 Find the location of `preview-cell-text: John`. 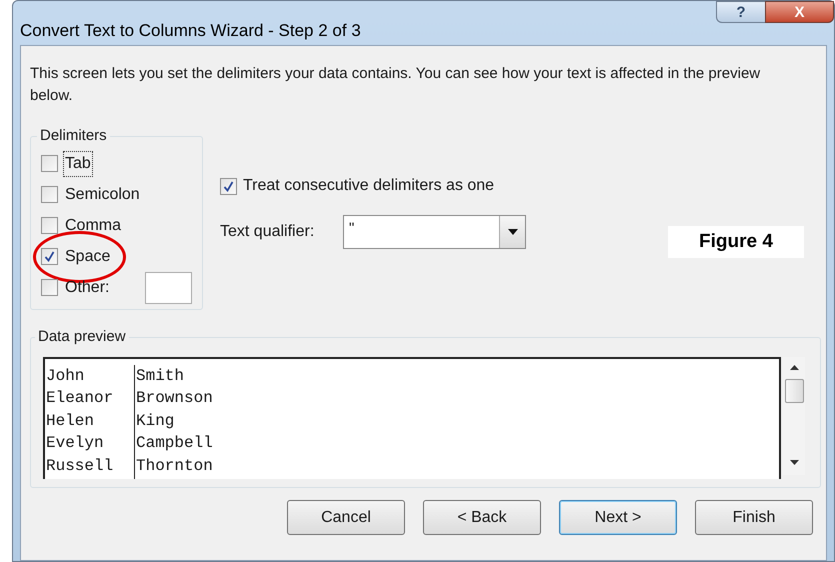

preview-cell-text: John is located at coordinates (65, 376).